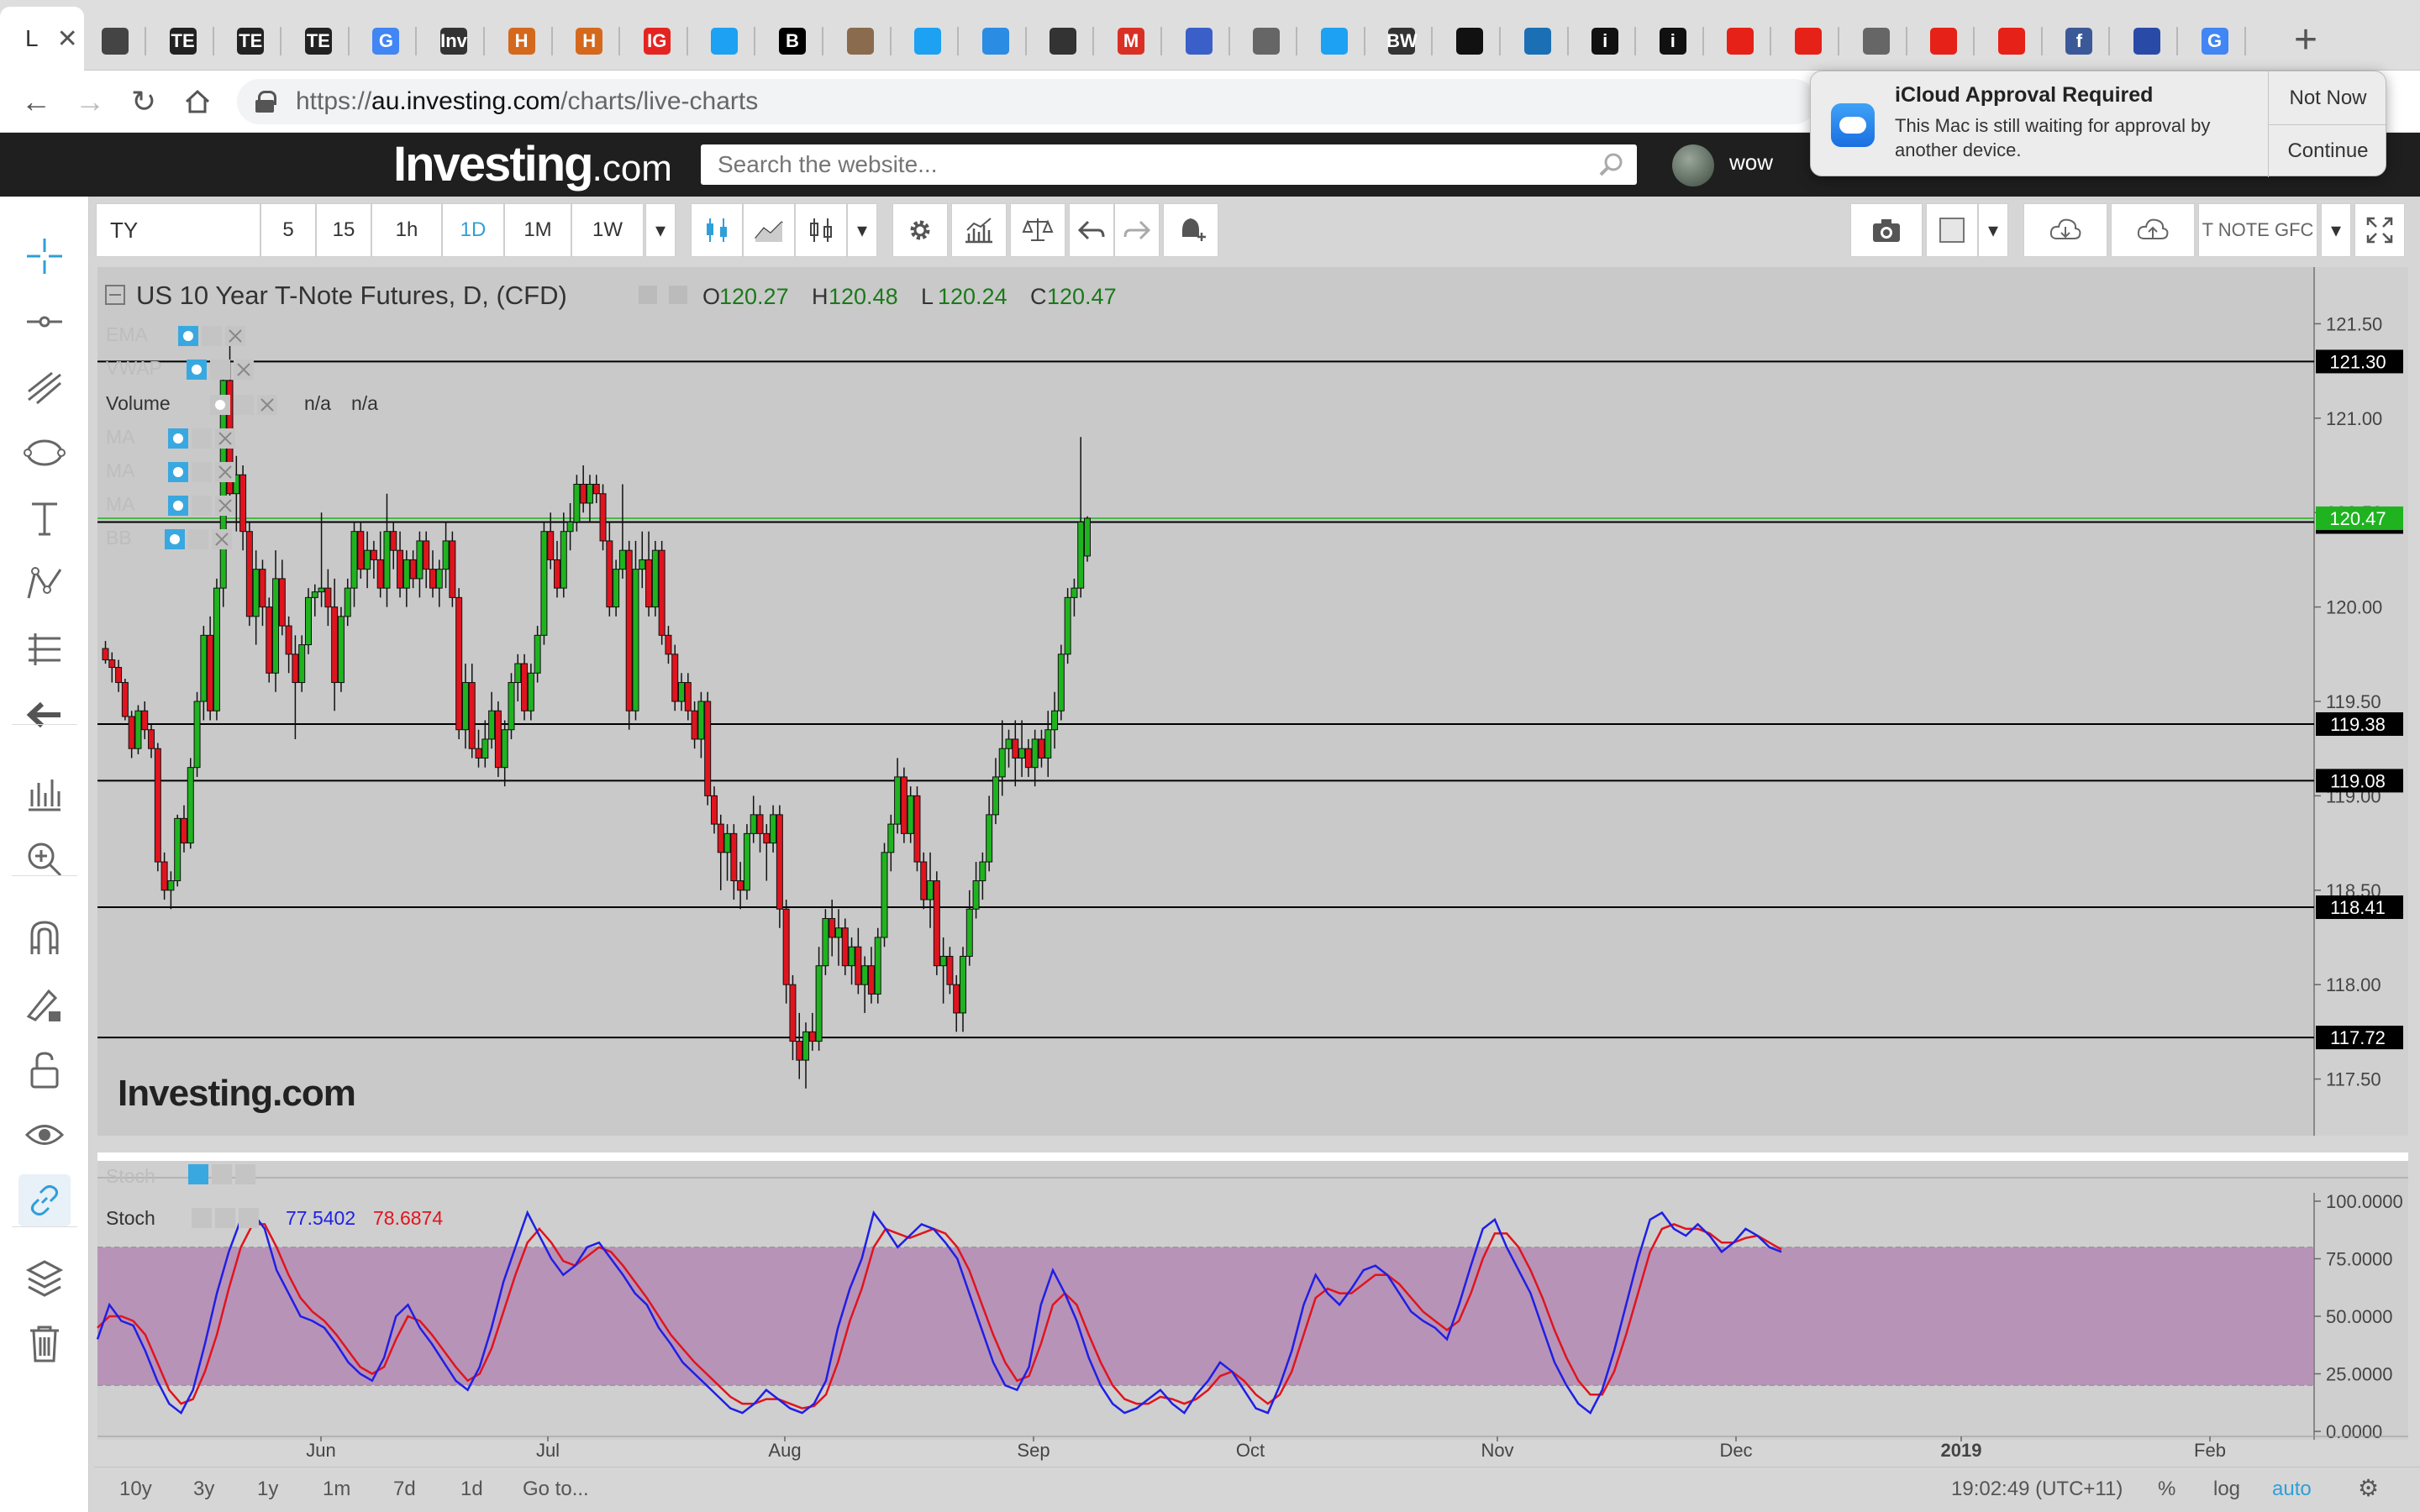  I want to click on browser-tab: M, so click(1131, 41).